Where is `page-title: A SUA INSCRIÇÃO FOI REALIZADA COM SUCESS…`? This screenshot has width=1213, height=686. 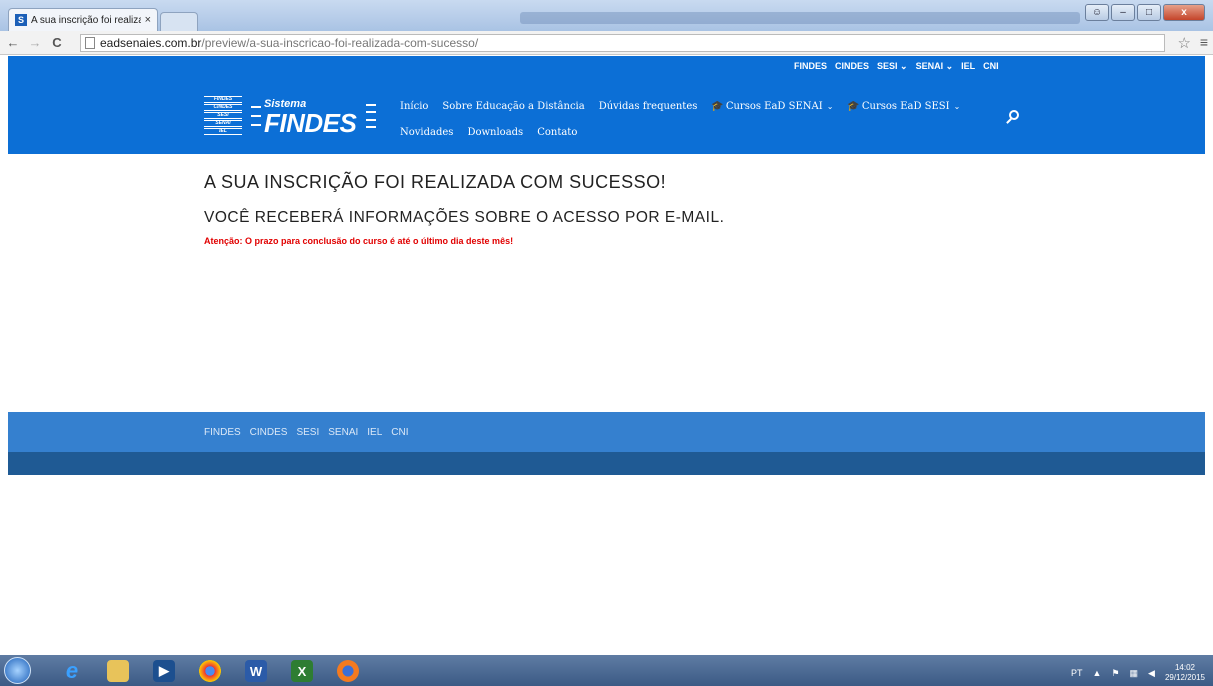 page-title: A SUA INSCRIÇÃO FOI REALIZADA COM SUCESS… is located at coordinates (435, 182).